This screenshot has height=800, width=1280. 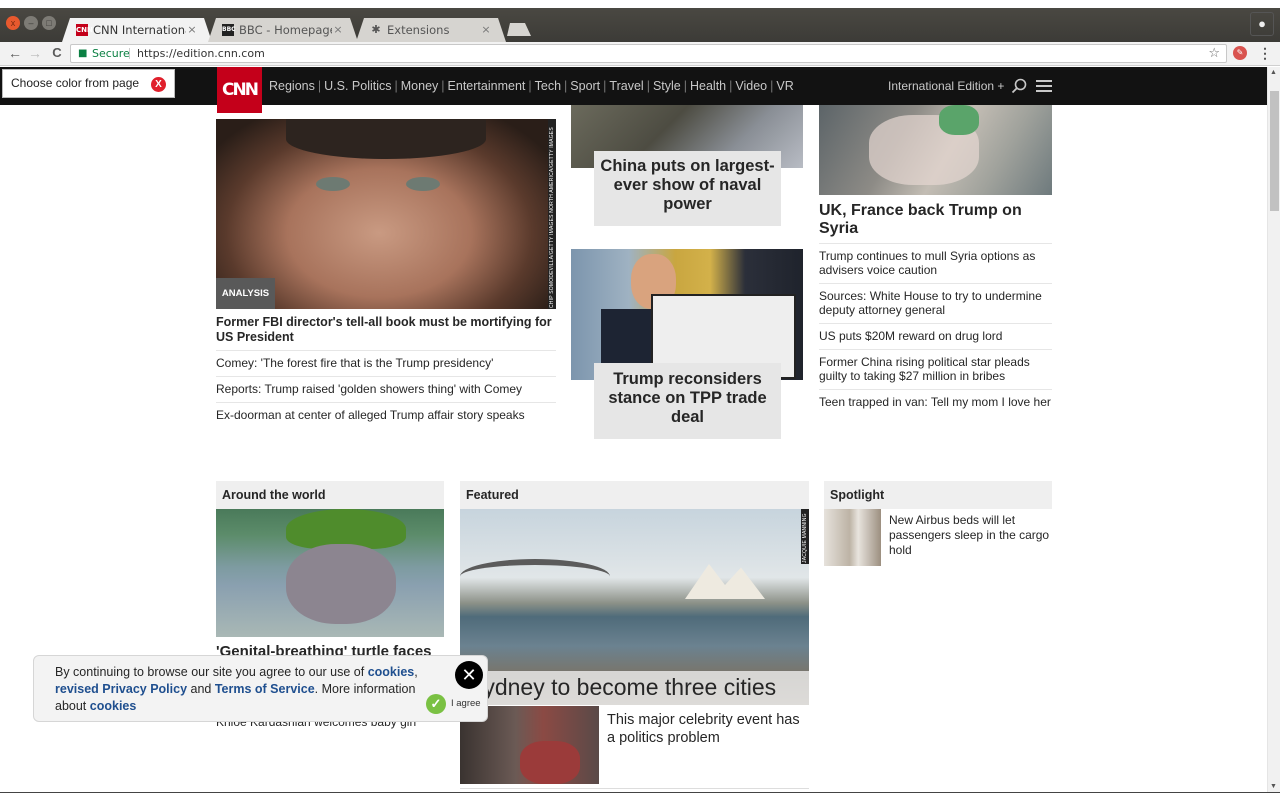 I want to click on tab-title: Extensions, so click(x=418, y=30).